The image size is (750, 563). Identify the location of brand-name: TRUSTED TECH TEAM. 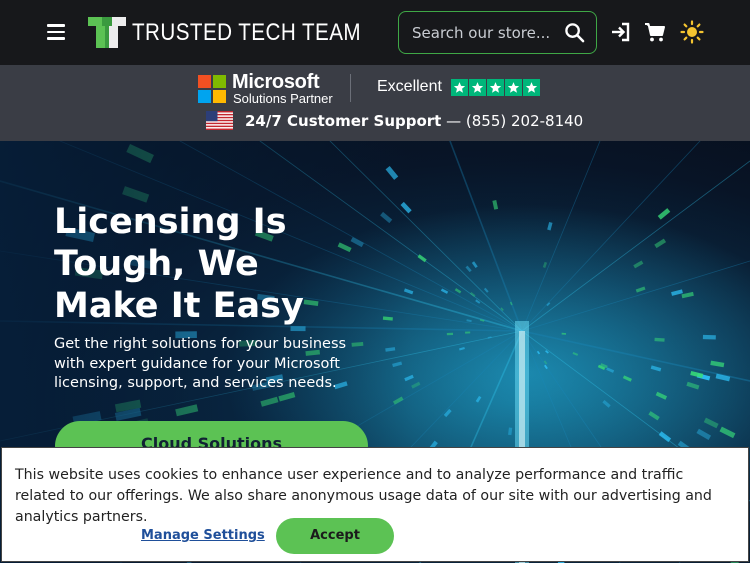
(246, 33).